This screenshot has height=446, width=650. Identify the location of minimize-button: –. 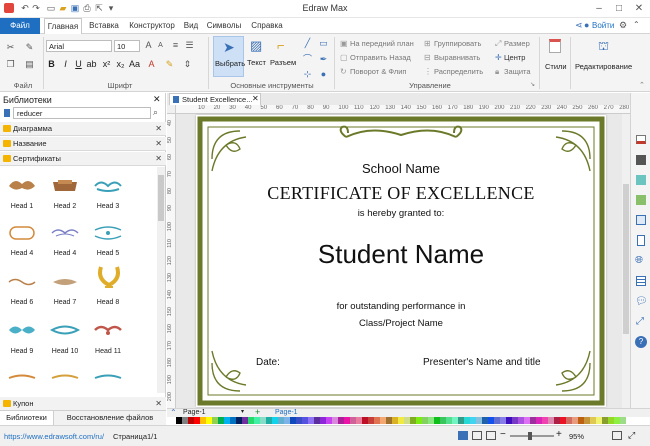
(599, 9).